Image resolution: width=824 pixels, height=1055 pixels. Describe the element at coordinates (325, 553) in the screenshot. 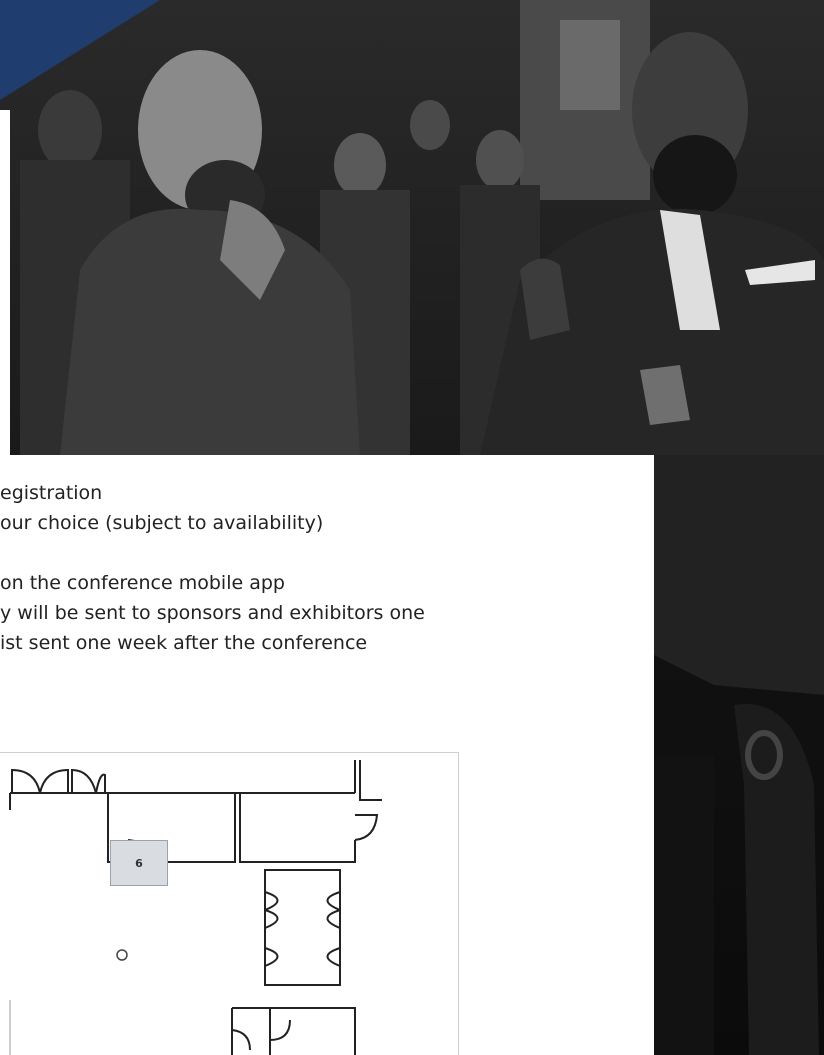

I see `list-item` at that location.